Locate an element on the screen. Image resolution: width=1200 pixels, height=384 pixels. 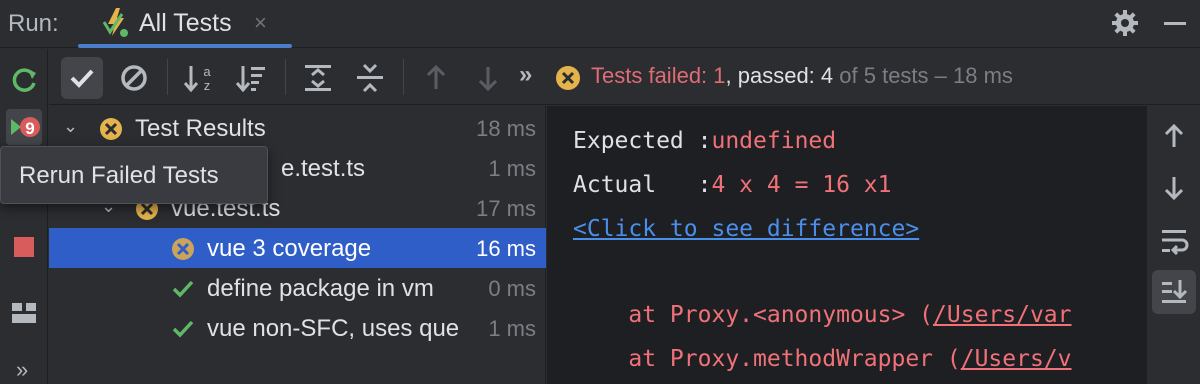
console-toolbar is located at coordinates (1174, 245).